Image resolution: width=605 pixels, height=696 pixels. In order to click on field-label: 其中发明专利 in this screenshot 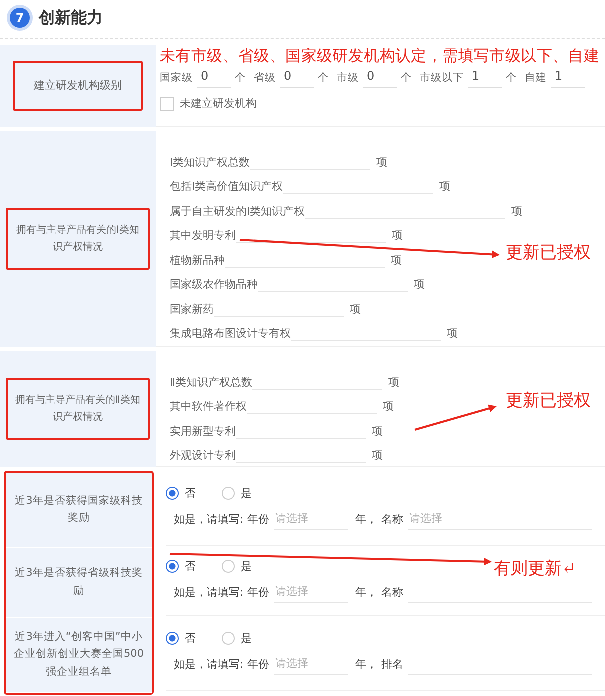, I will do `click(203, 235)`.